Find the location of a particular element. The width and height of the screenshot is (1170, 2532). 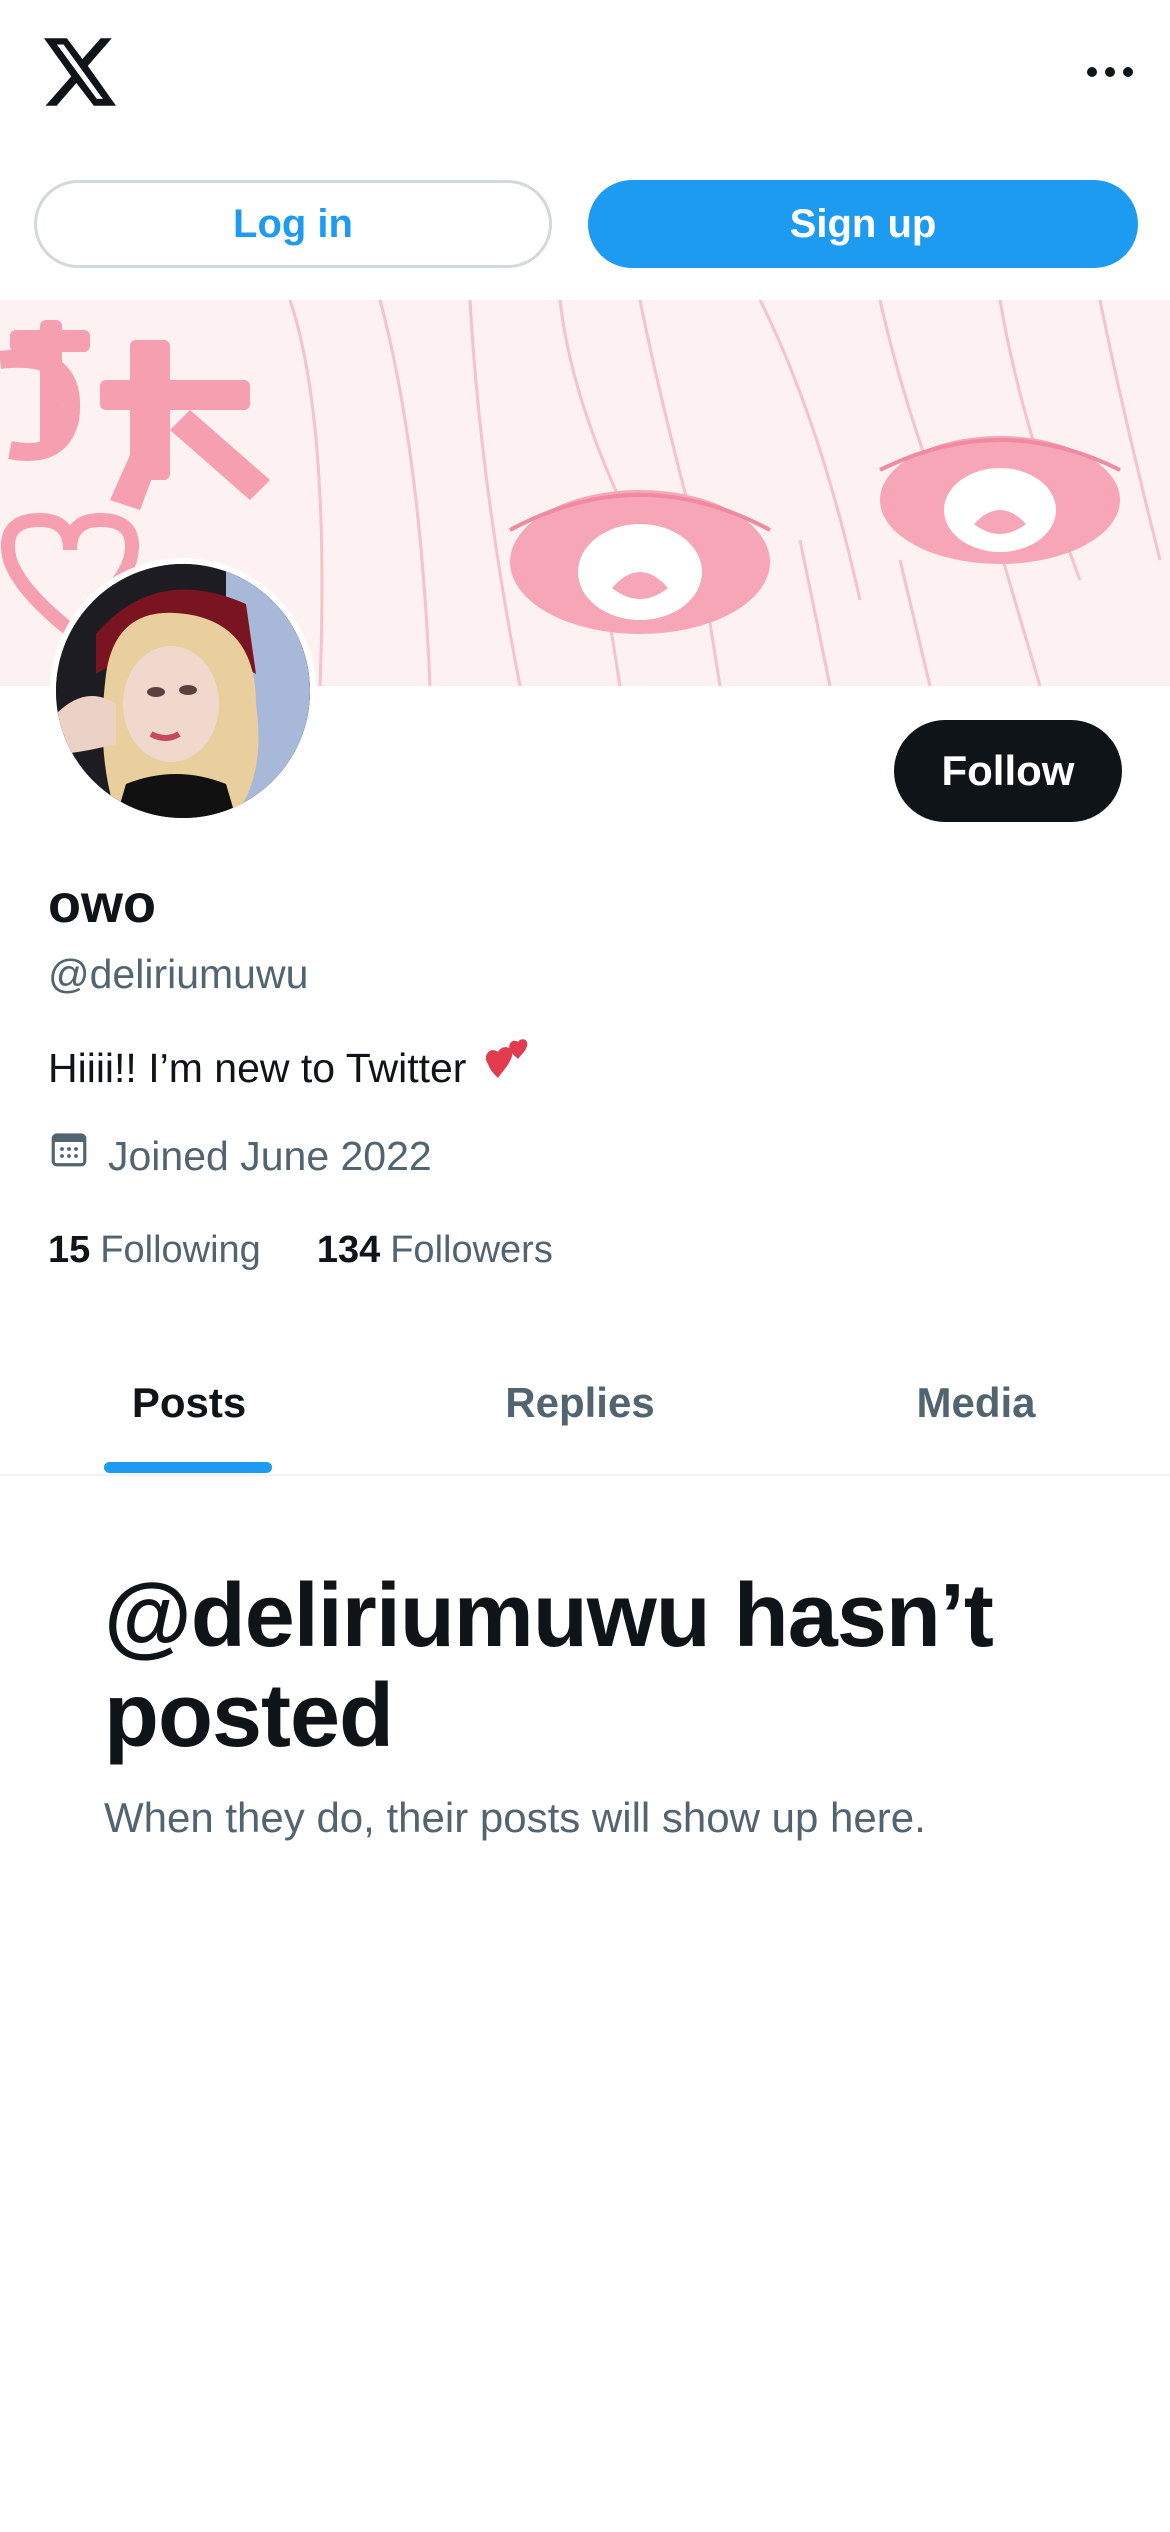

following-link: 15 Following is located at coordinates (154, 1250).